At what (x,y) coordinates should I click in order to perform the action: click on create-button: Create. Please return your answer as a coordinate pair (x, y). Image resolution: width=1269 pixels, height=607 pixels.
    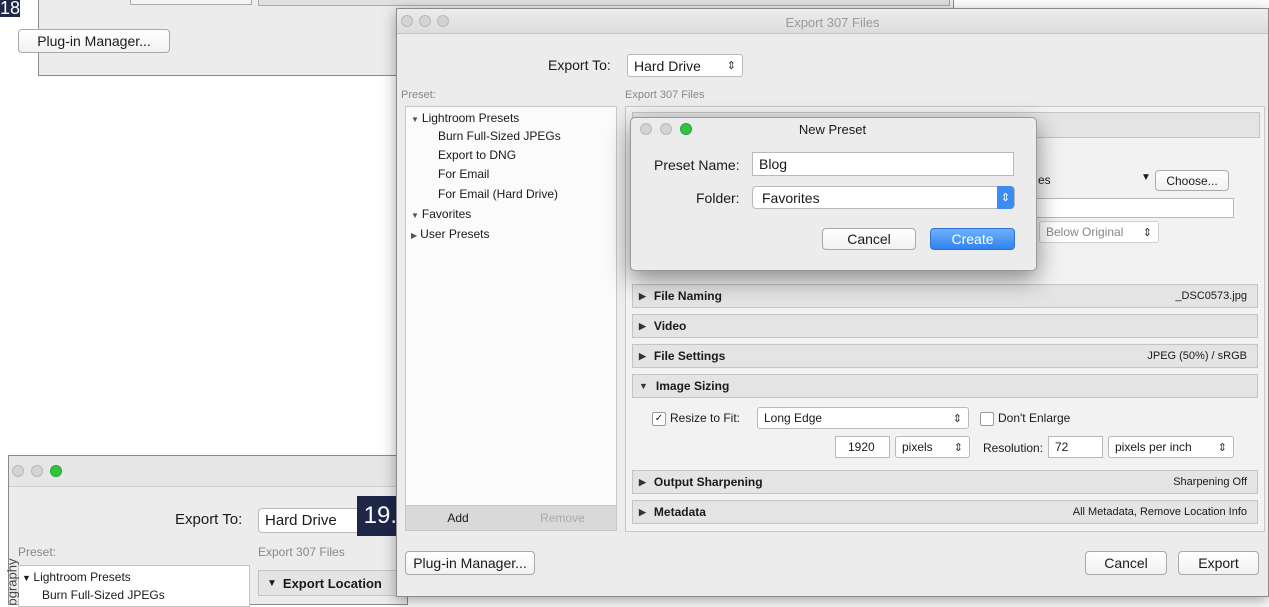
    Looking at the image, I should click on (972, 239).